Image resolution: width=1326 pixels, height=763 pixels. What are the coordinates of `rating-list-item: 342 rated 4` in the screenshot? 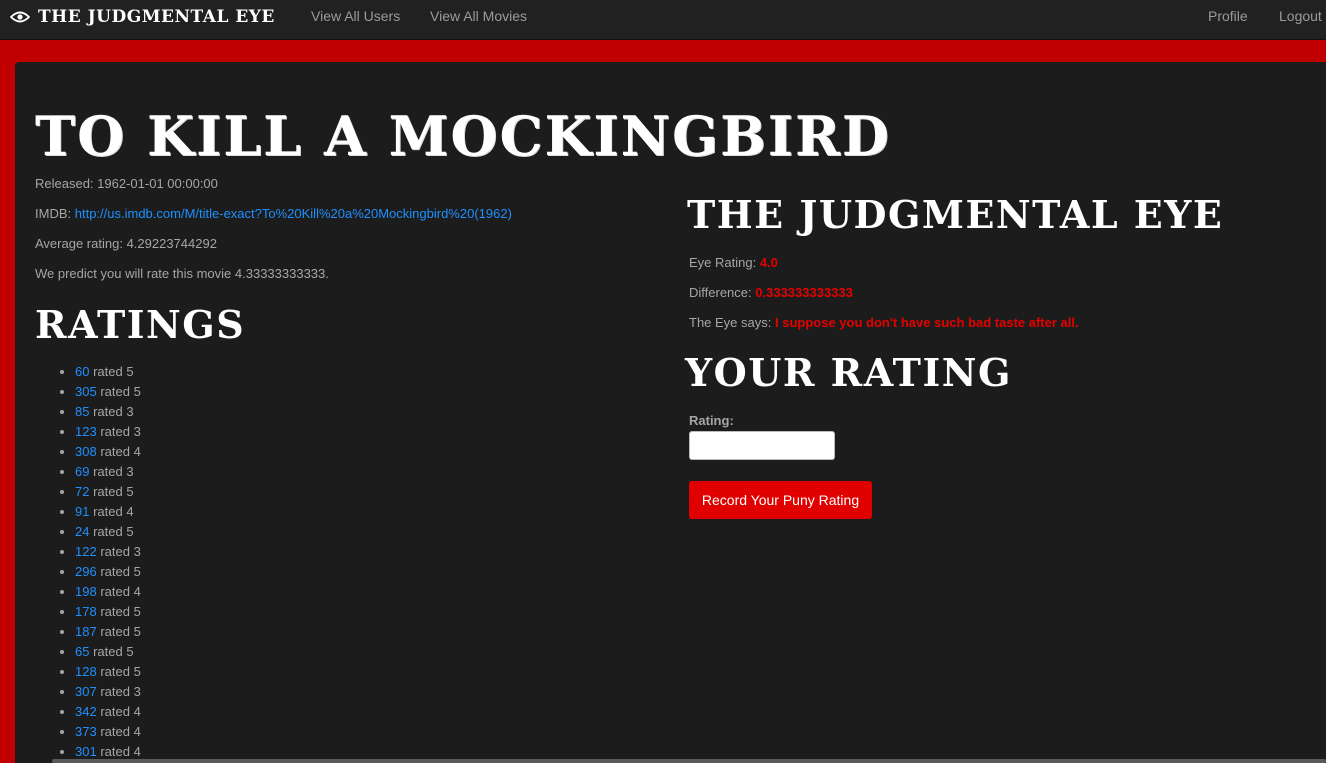 It's located at (108, 712).